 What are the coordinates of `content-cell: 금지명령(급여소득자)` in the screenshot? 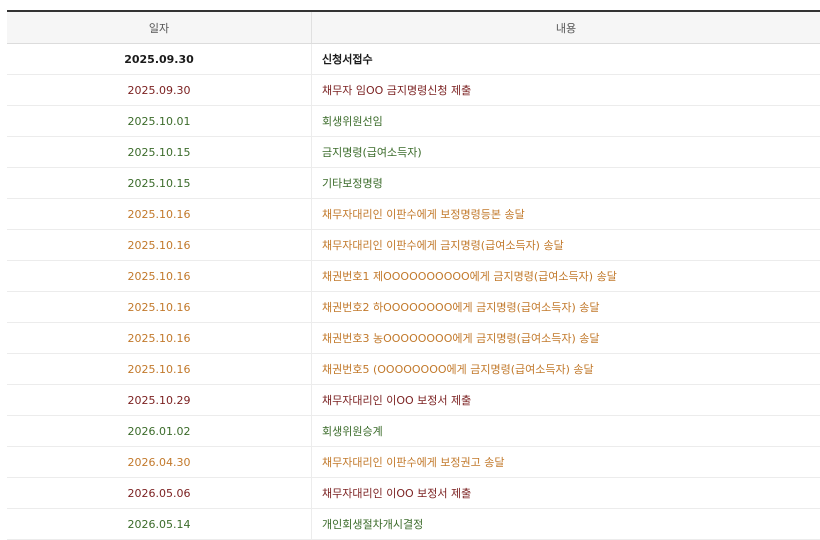 It's located at (565, 152).